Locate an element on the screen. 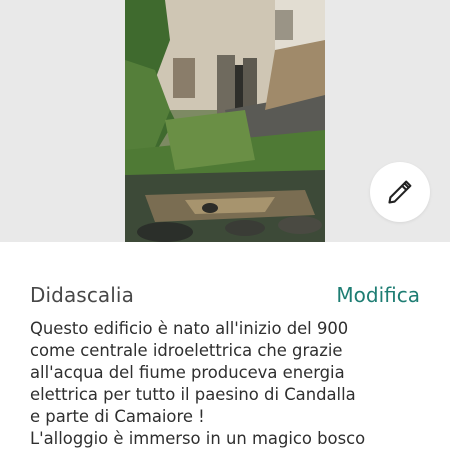 The height and width of the screenshot is (450, 450). edit-photo-button is located at coordinates (400, 192).